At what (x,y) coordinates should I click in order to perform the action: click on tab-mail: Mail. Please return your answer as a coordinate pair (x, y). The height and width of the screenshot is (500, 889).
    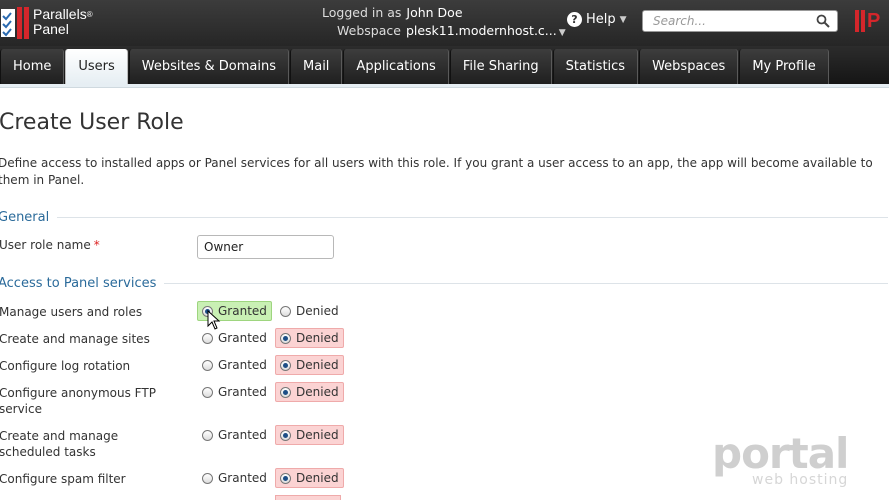
    Looking at the image, I should click on (316, 66).